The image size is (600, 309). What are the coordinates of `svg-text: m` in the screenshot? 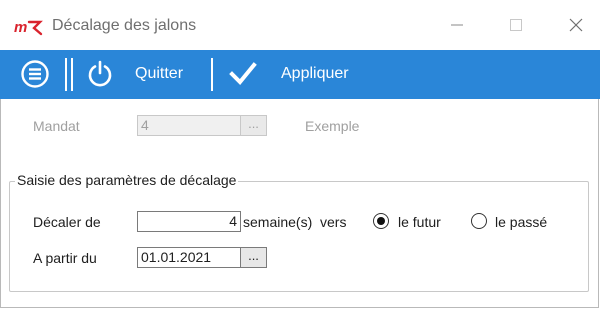 It's located at (20, 27).